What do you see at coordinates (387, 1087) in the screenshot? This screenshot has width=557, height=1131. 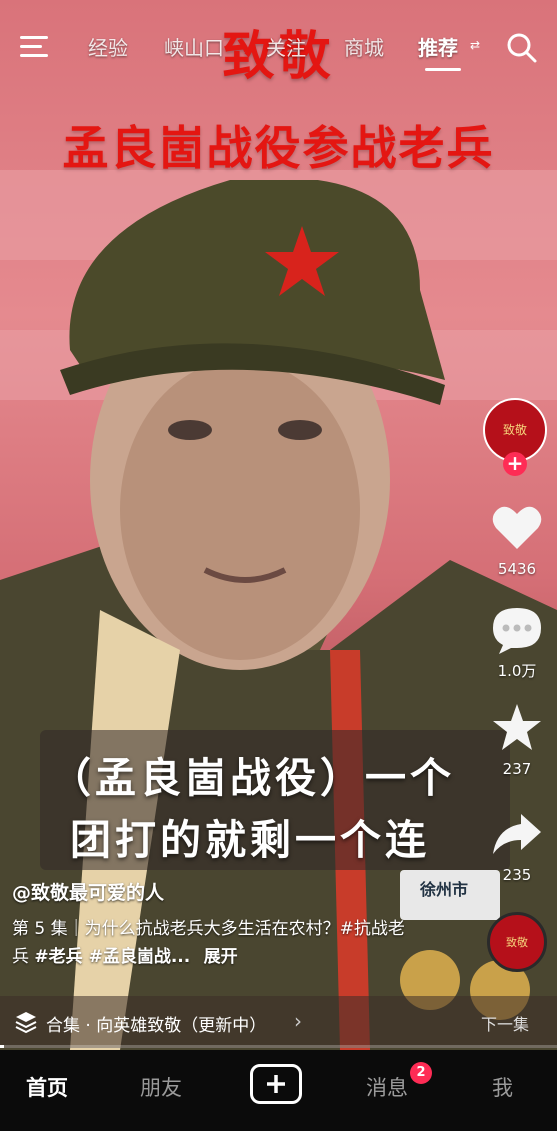 I see `tab-messages: 消息` at bounding box center [387, 1087].